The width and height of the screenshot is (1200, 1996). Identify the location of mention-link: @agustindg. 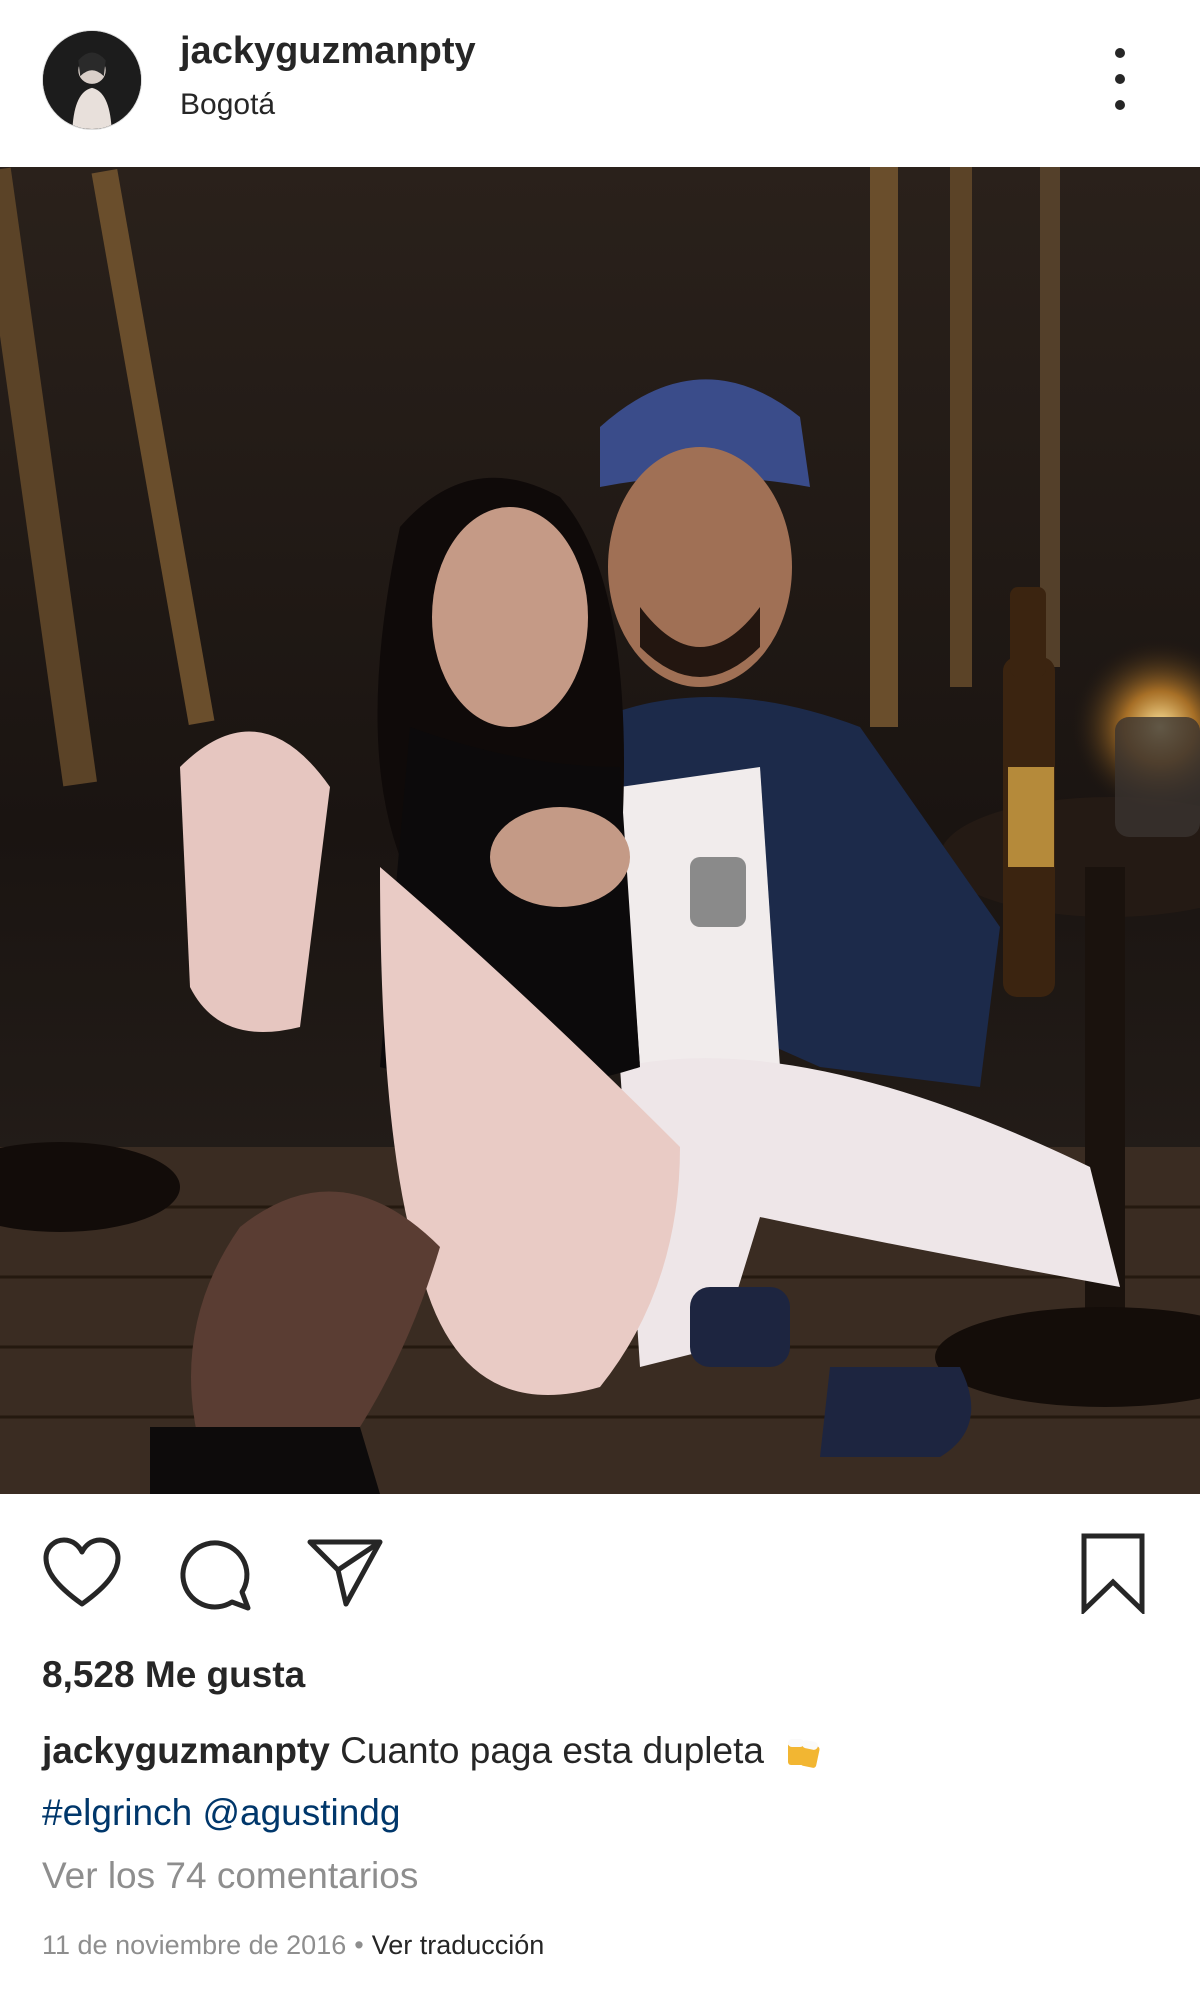
(301, 1812).